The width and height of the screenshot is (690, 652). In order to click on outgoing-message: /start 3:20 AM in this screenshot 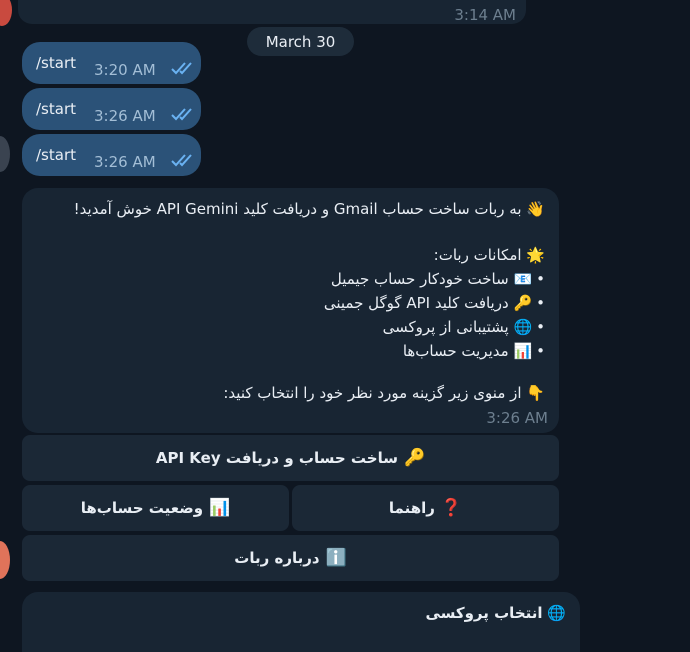, I will do `click(111, 63)`.